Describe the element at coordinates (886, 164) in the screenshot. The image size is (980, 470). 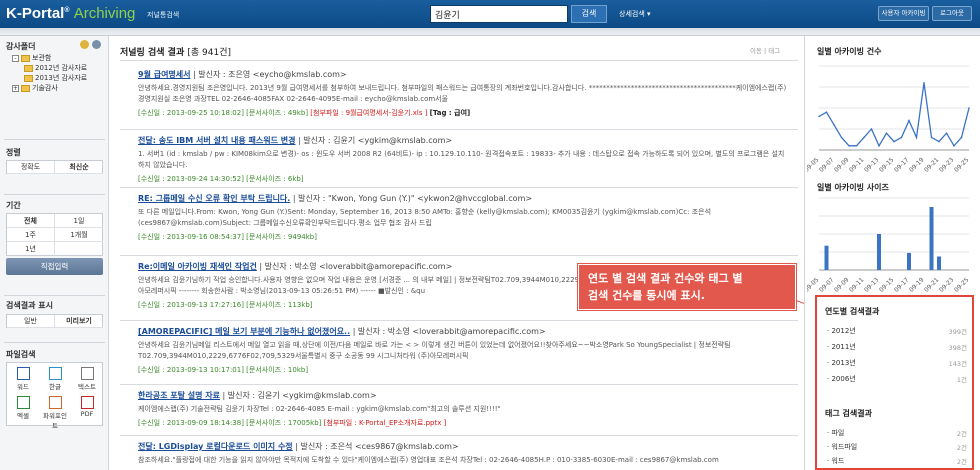
I see `tick-label: 09-15` at that location.